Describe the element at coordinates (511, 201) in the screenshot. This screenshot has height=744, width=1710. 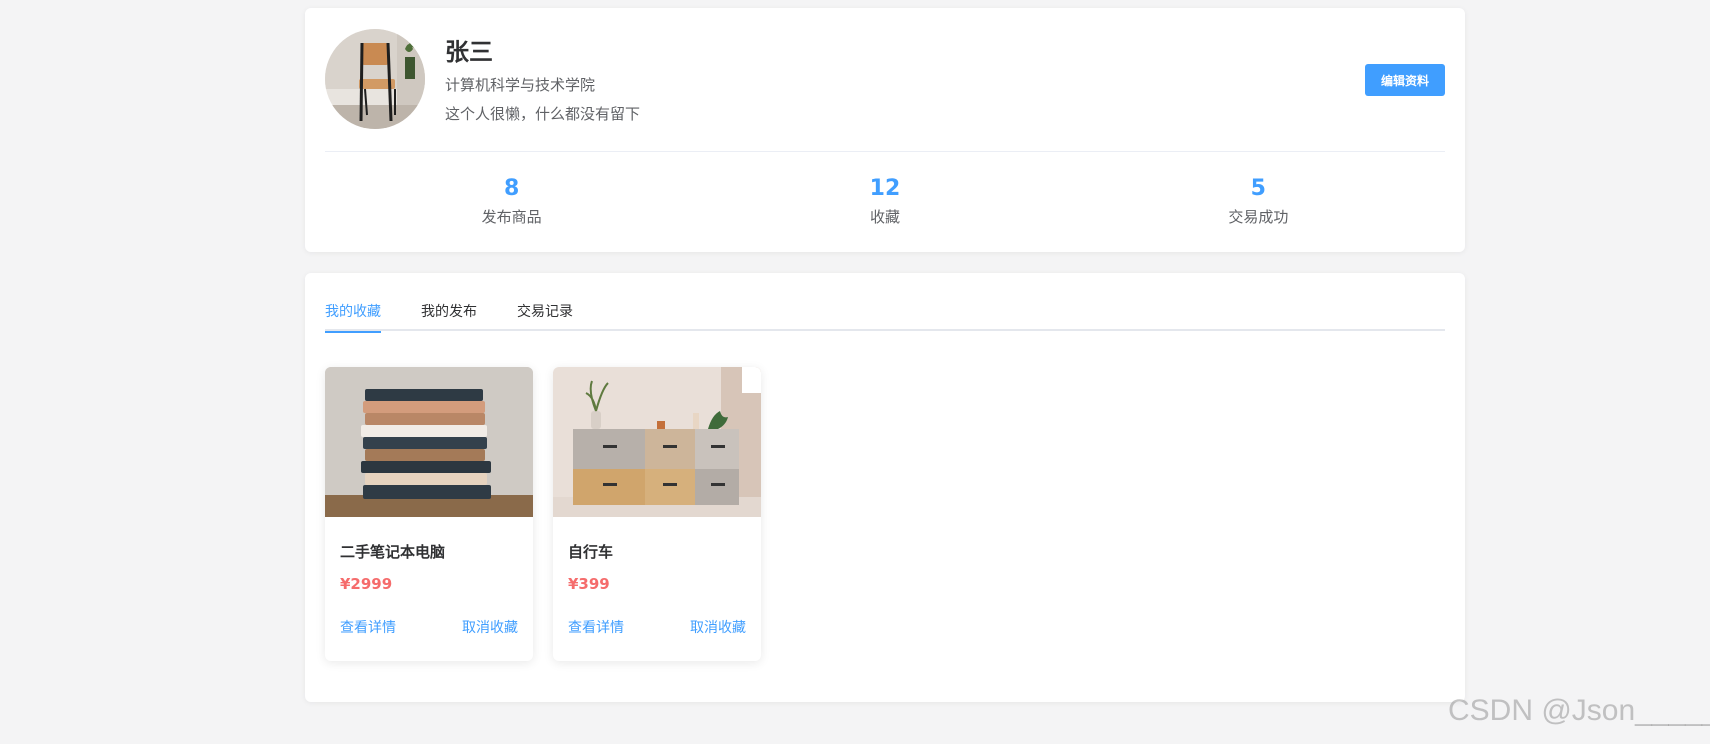
I see `stat-published: 8 发布商品` at that location.